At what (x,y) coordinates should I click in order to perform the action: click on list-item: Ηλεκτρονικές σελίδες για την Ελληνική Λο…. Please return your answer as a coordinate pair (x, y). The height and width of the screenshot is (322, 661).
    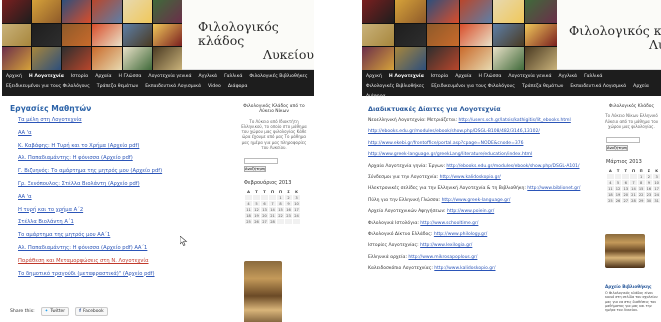
    Looking at the image, I should click on (482, 188).